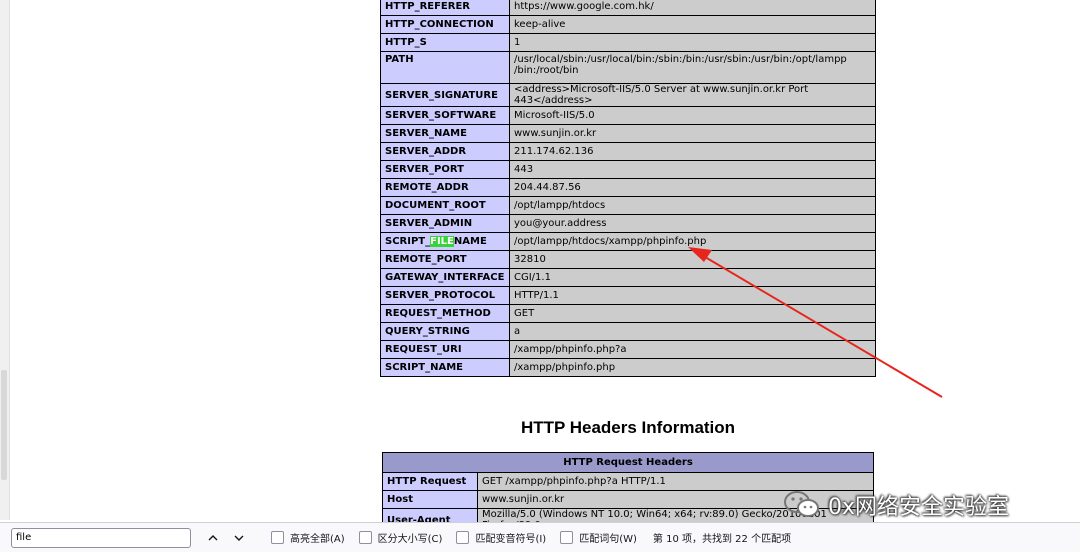 Image resolution: width=1080 pixels, height=552 pixels. I want to click on row-value: 204.44.87.56, so click(692, 187).